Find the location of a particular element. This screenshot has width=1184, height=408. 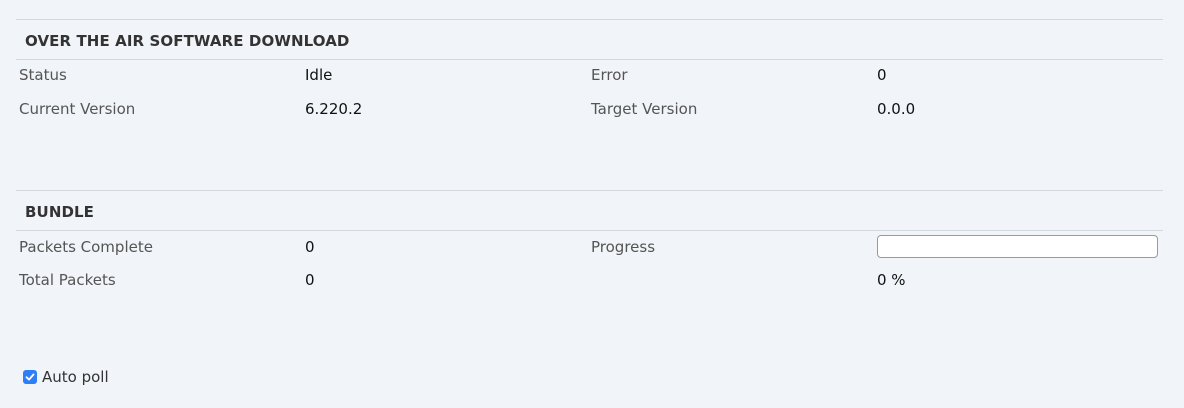

status-value: Idle is located at coordinates (319, 75).